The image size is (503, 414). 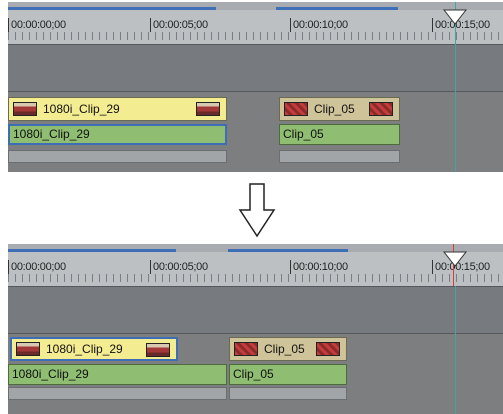 I want to click on down-arrow-icon, so click(x=257, y=210).